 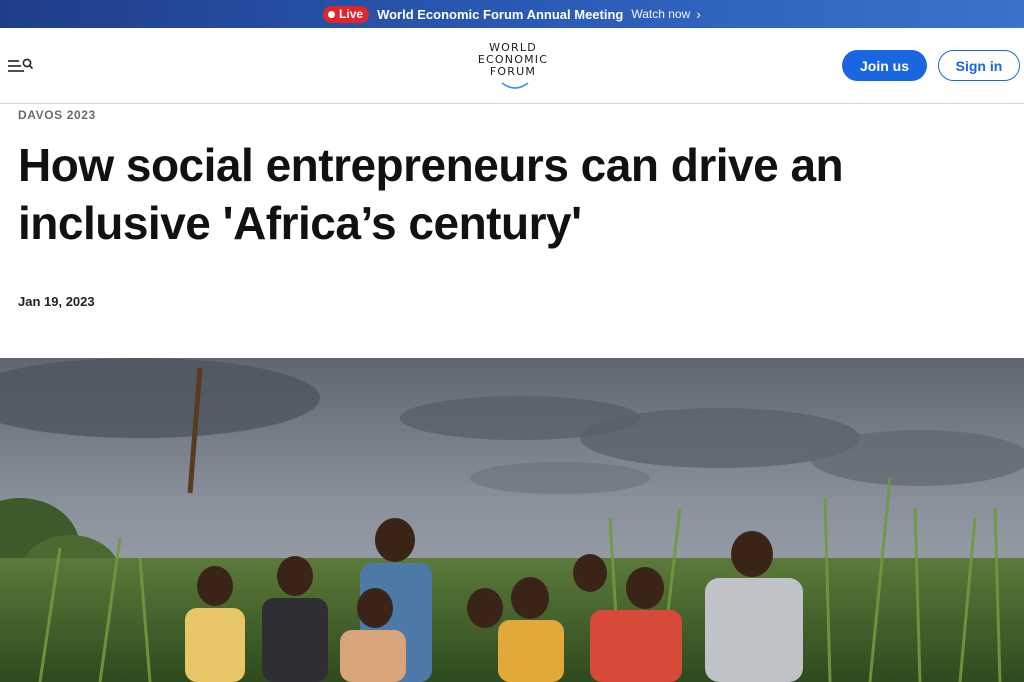 What do you see at coordinates (351, 14) in the screenshot?
I see `live-label: Live` at bounding box center [351, 14].